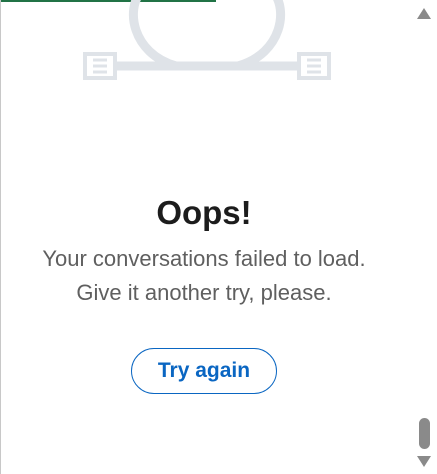  Describe the element at coordinates (424, 461) in the screenshot. I see `scroll-down-arrow-icon` at that location.